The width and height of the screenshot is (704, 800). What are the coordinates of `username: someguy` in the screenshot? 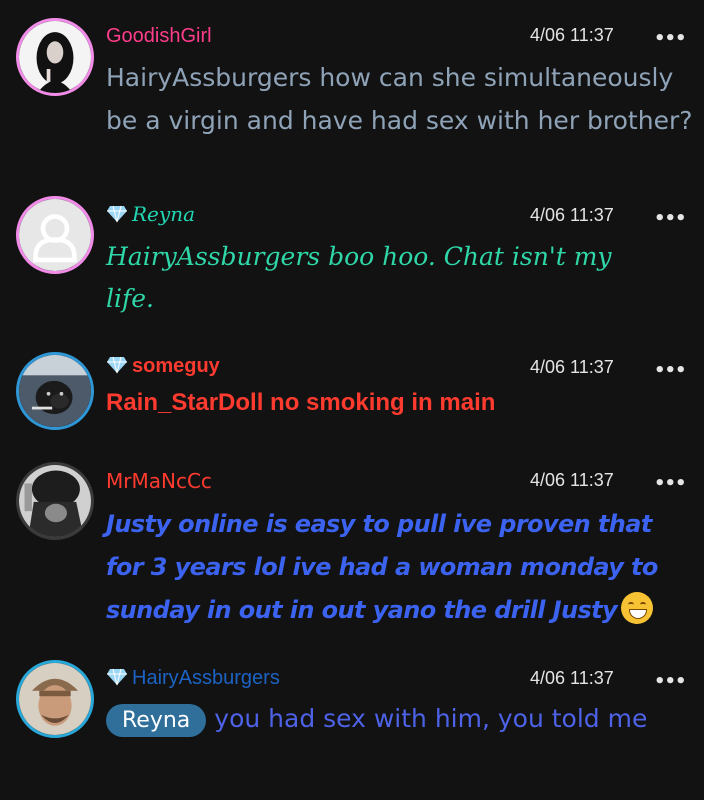 It's located at (163, 367).